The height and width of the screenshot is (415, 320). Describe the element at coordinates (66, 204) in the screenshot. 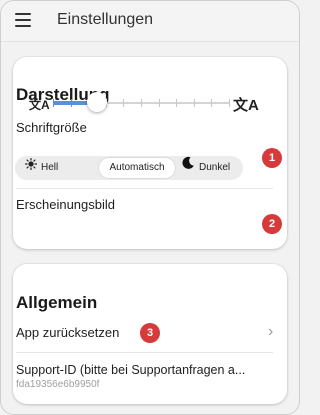

I see `appearance-label: Erscheinungsbild` at that location.